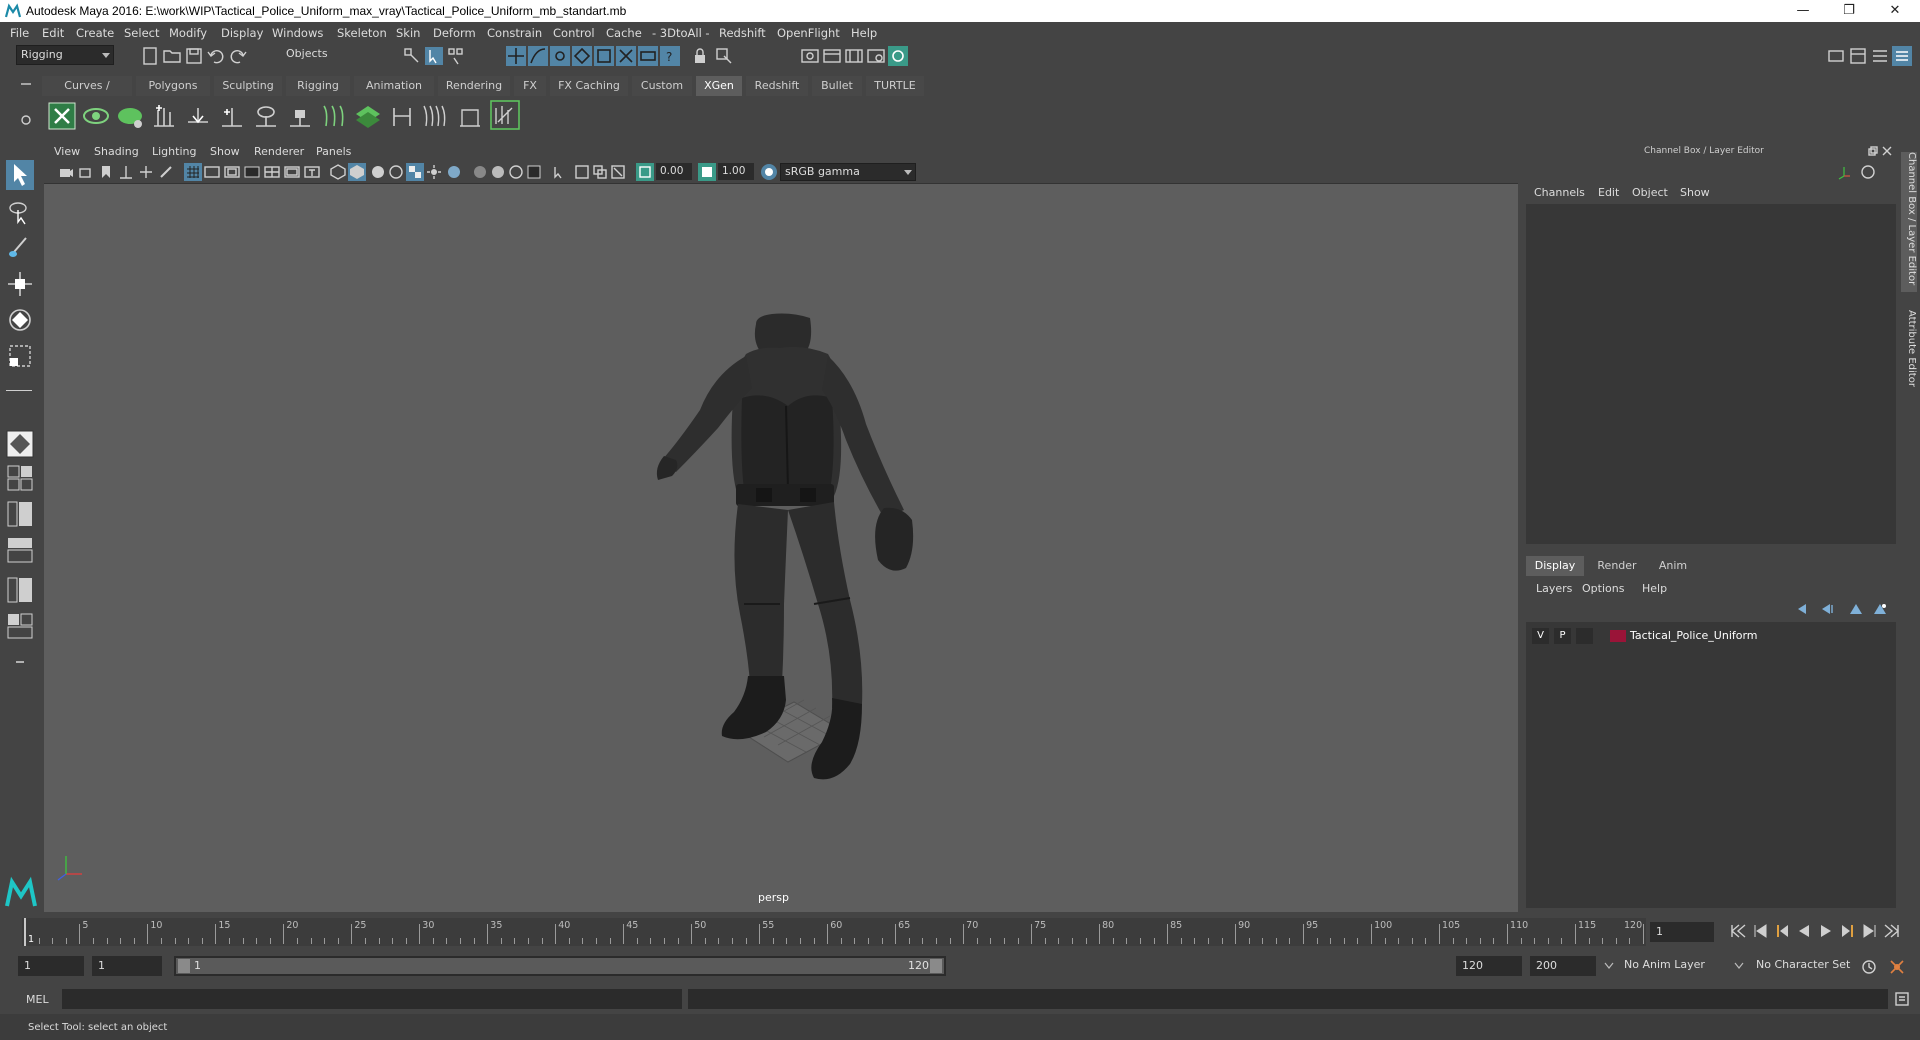 Image resolution: width=1920 pixels, height=1040 pixels. What do you see at coordinates (146, 172) in the screenshot?
I see `twod-pan-zoom-icon` at bounding box center [146, 172].